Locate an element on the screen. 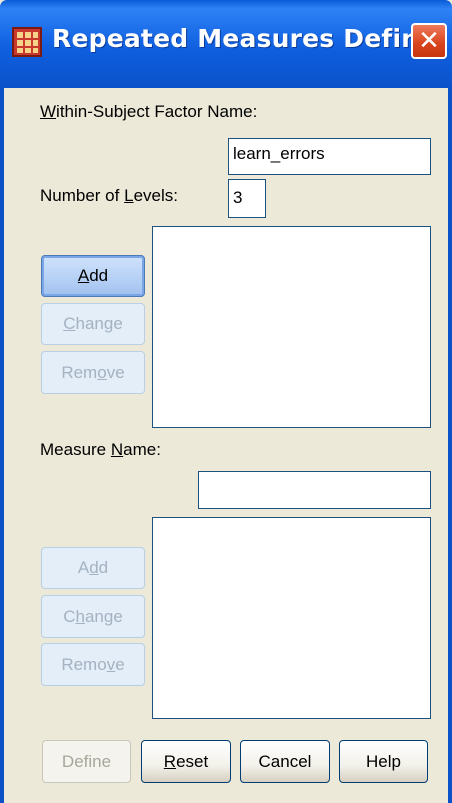 The image size is (452, 803). close-icon: ✕ is located at coordinates (429, 41).